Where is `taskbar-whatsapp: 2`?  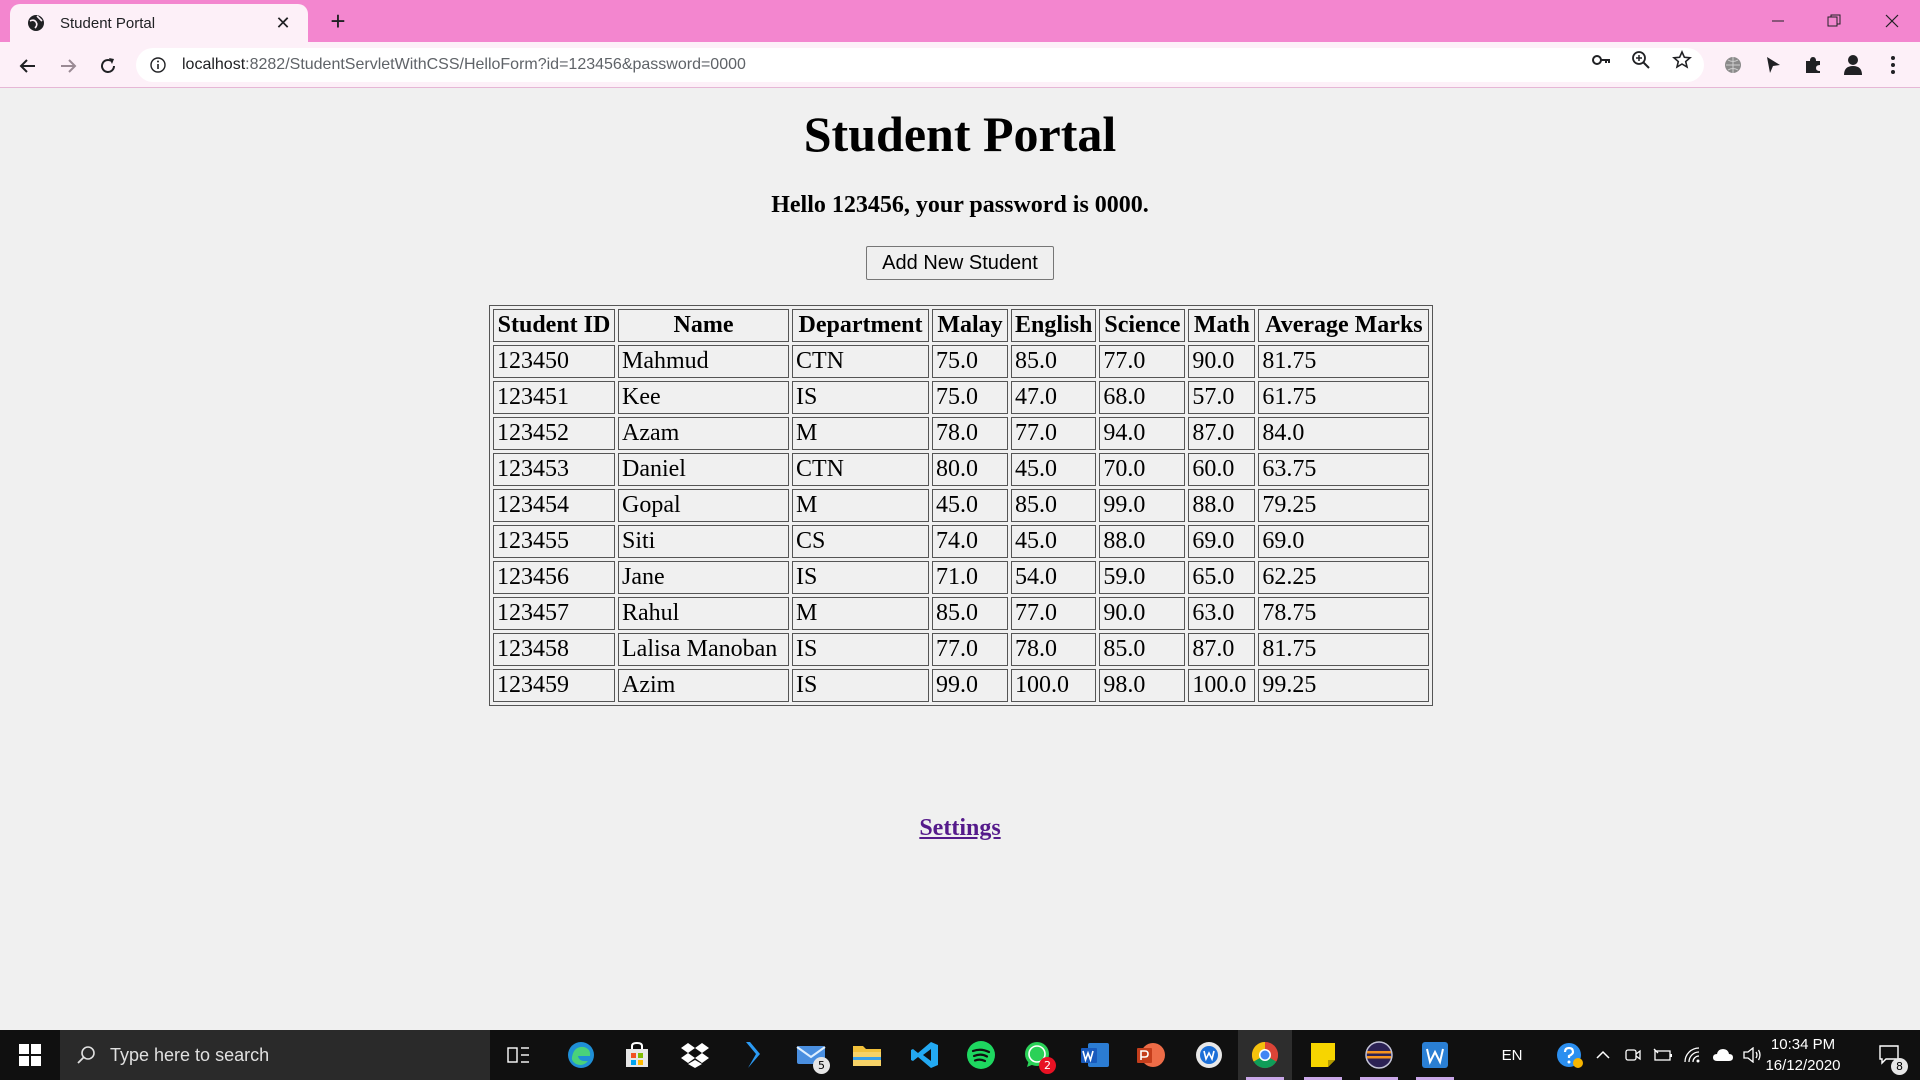 taskbar-whatsapp: 2 is located at coordinates (1037, 1055).